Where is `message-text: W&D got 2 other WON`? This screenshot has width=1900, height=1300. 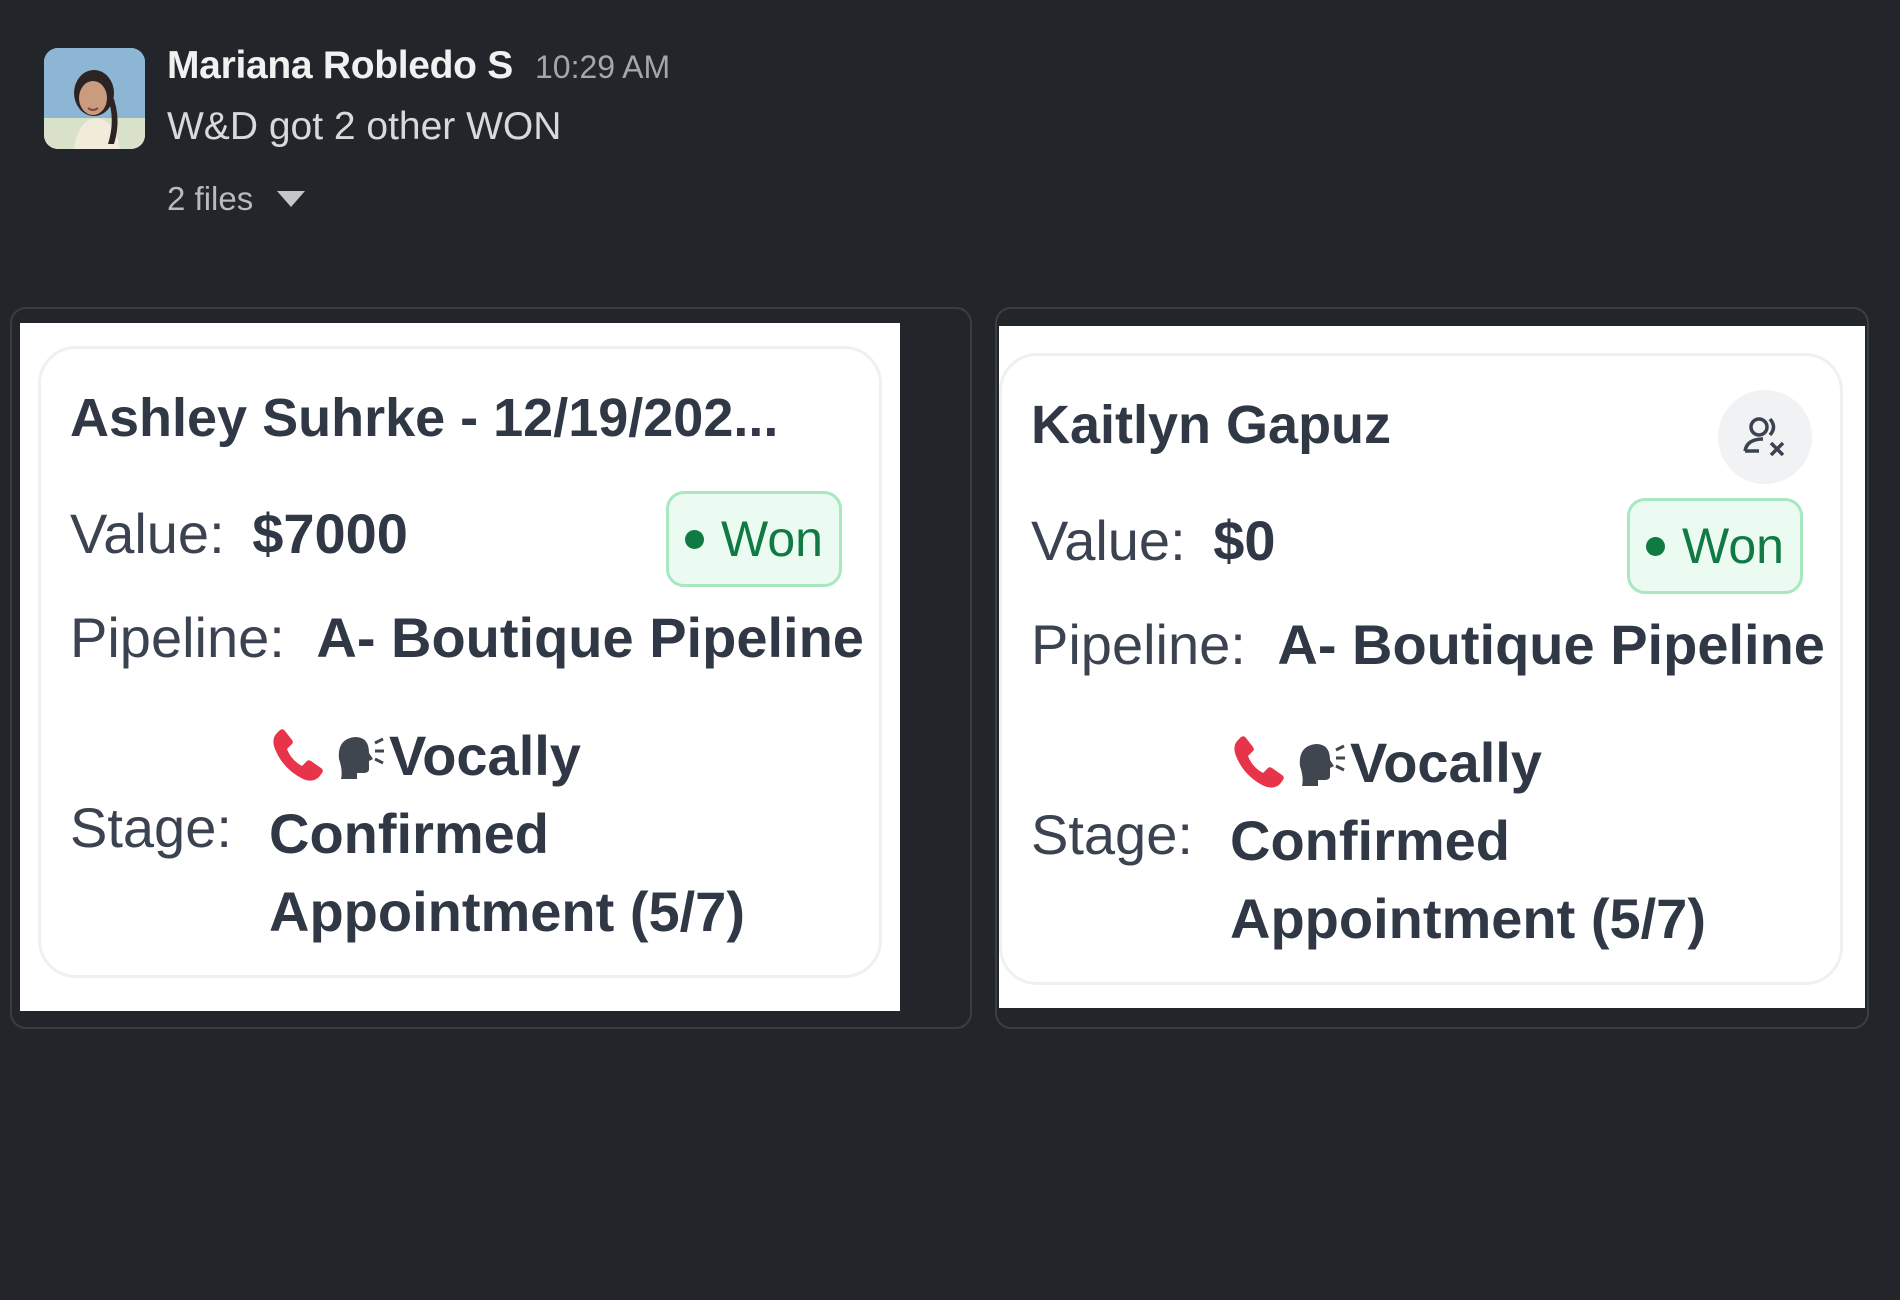
message-text: W&D got 2 other WON is located at coordinates (364, 126).